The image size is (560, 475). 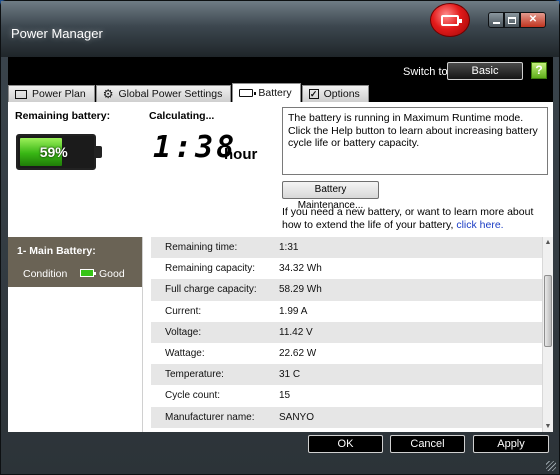 I want to click on gear-icon: ⚙, so click(x=108, y=94).